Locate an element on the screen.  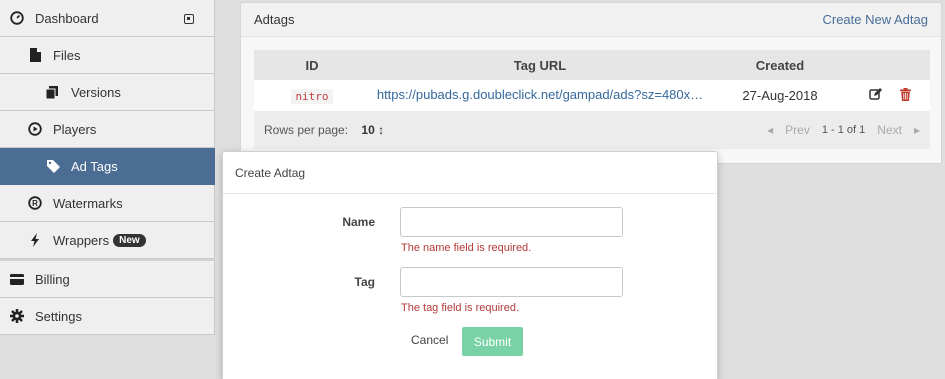
nav-billing-label: Billing is located at coordinates (52, 279).